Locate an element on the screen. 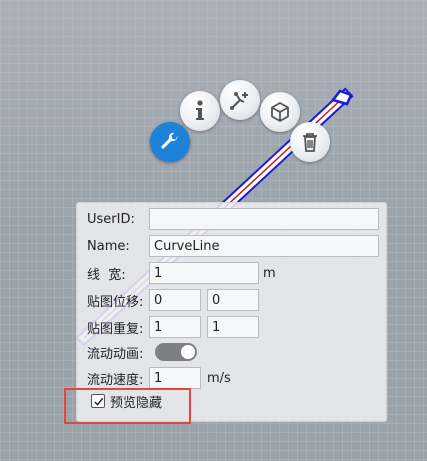 This screenshot has width=427, height=461. userid-label: UserID: is located at coordinates (111, 219).